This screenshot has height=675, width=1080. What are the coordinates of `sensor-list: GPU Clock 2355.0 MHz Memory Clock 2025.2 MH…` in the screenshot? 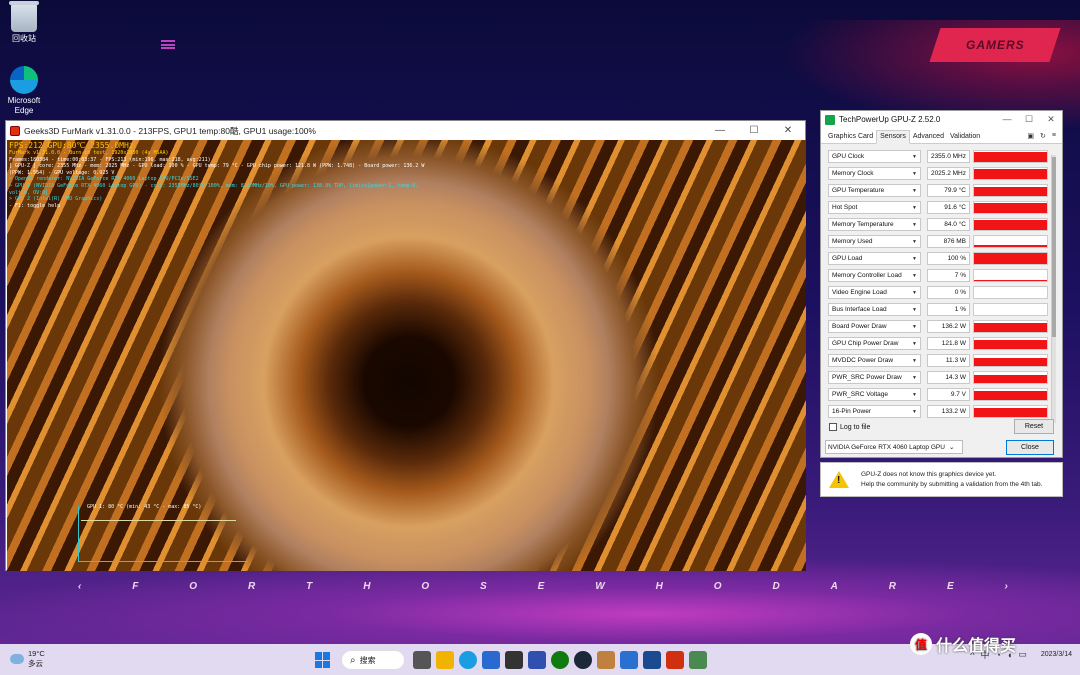 It's located at (941, 285).